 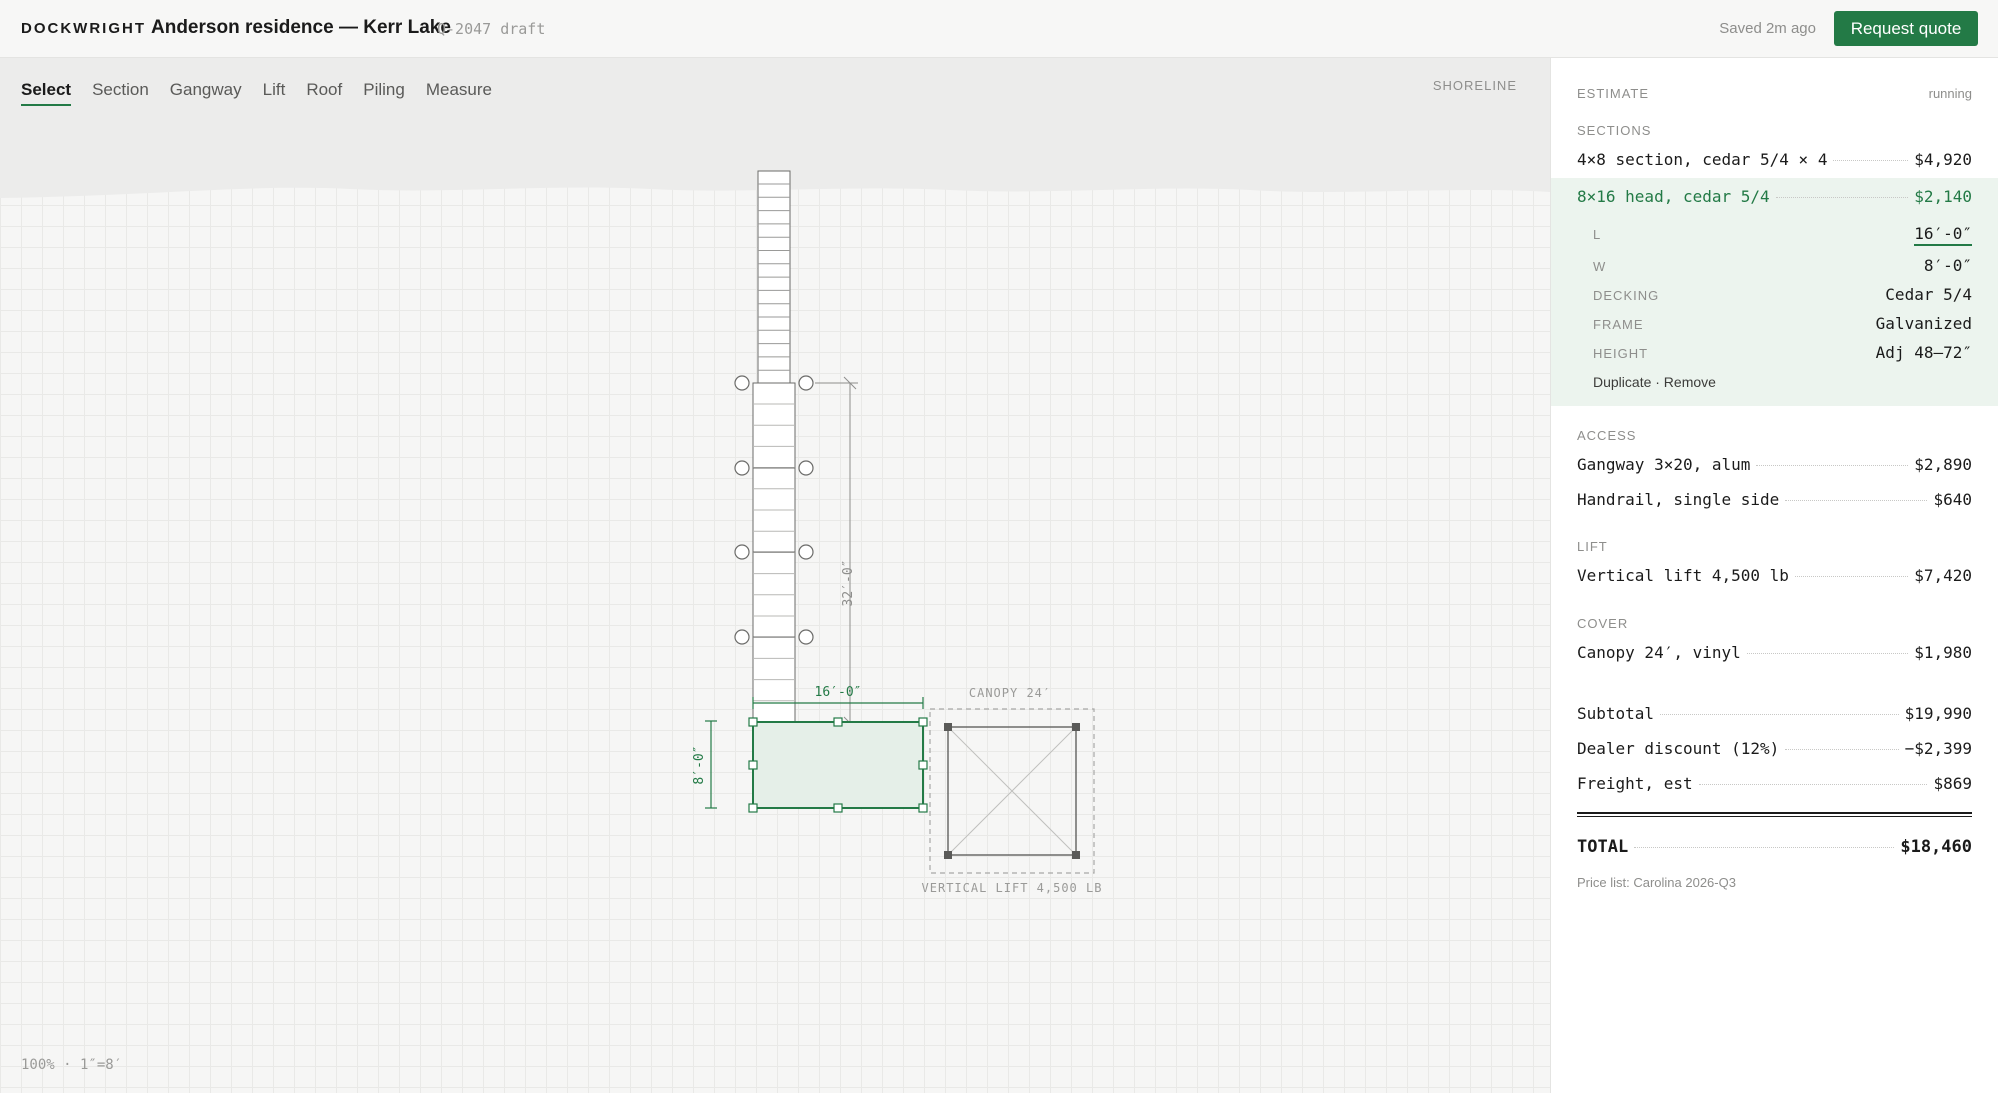 What do you see at coordinates (1683, 575) in the screenshot?
I see `line-item-name: Vertical lift 4,500 lb` at bounding box center [1683, 575].